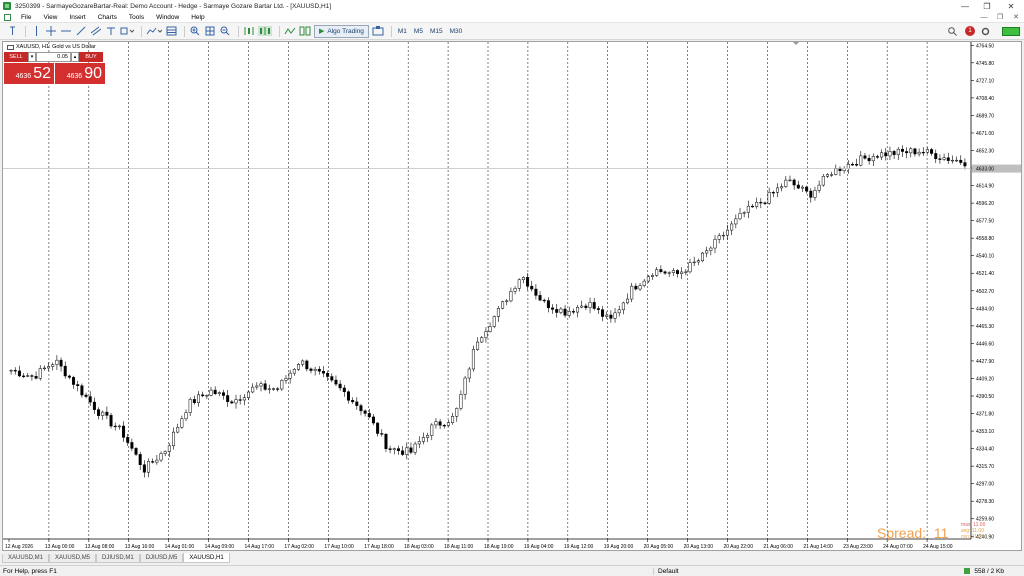 The image size is (1024, 576). What do you see at coordinates (225, 31) in the screenshot?
I see `zoom-out-icon` at bounding box center [225, 31].